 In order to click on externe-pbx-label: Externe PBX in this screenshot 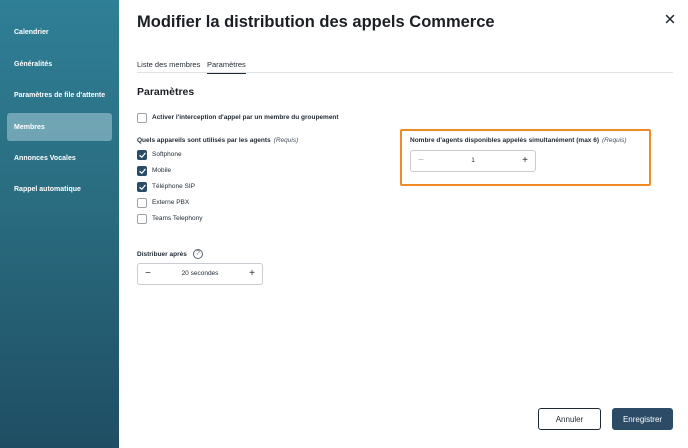, I will do `click(171, 202)`.